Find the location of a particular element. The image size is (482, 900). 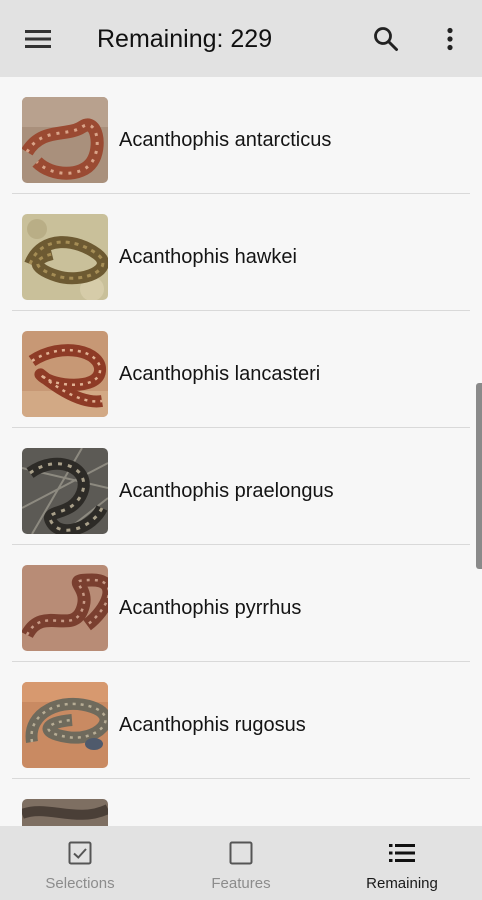

nav-selections: Selections is located at coordinates (80, 863).